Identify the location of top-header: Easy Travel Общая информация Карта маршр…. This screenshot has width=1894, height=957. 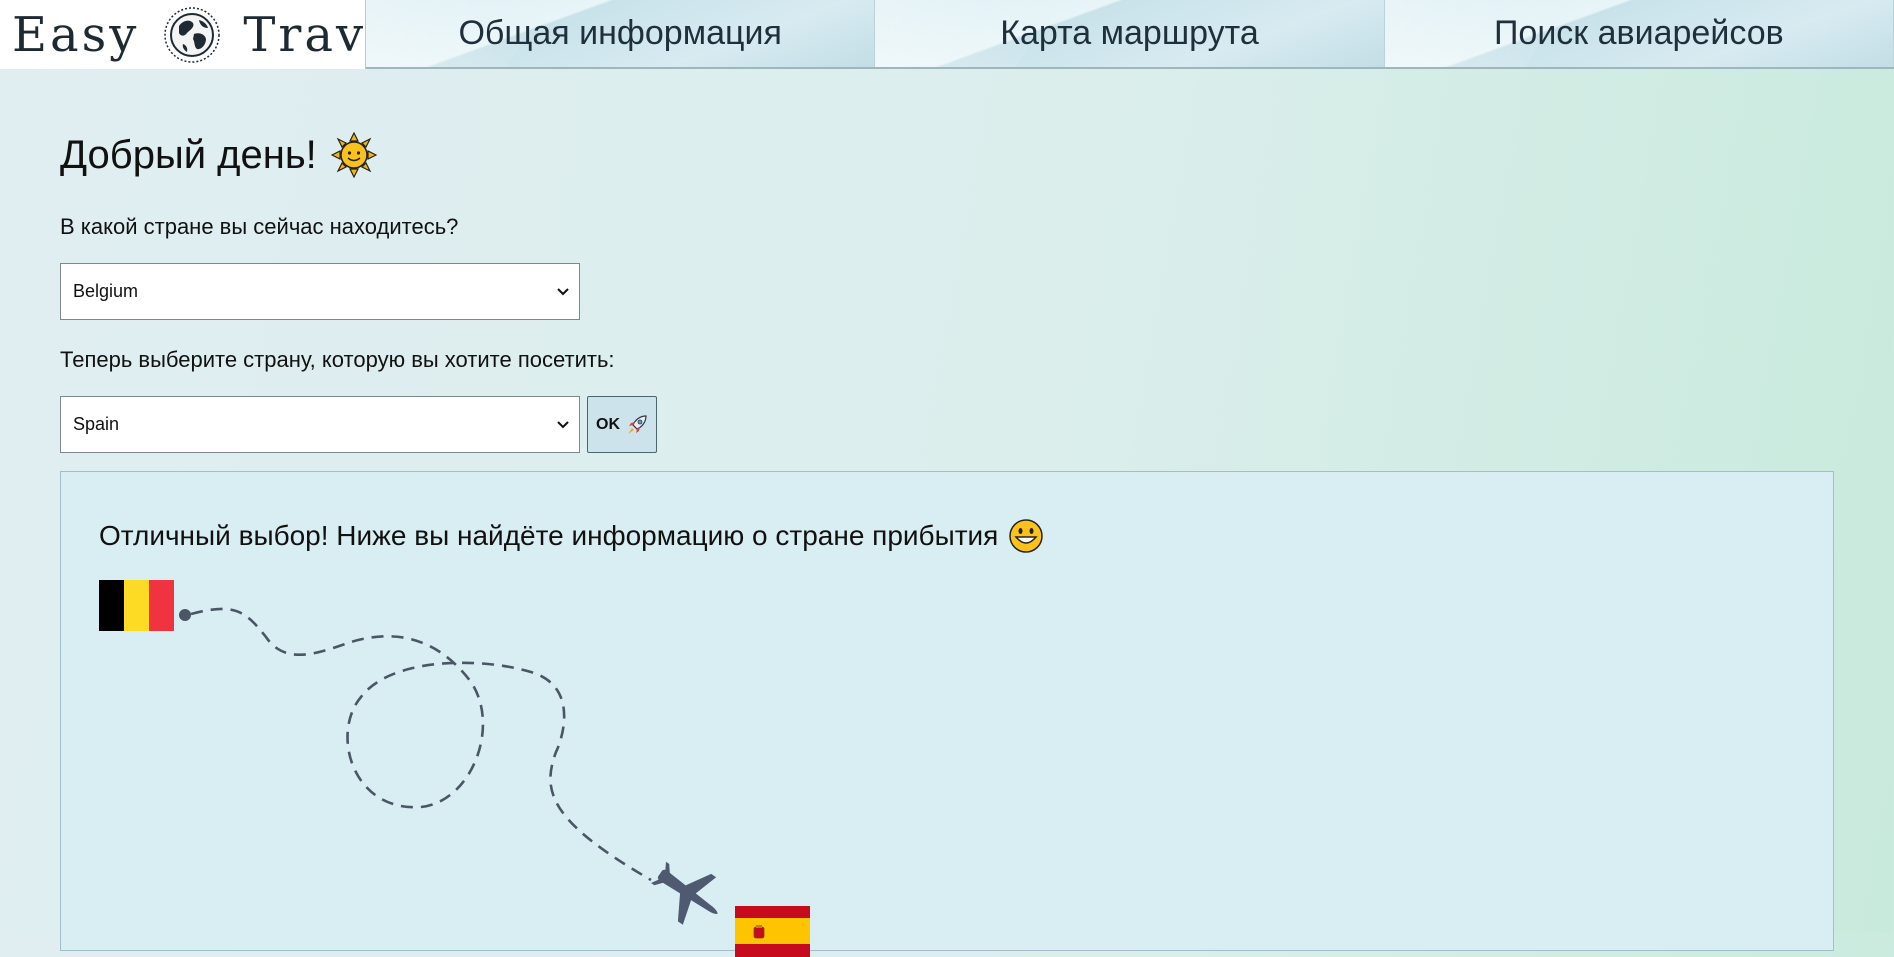
(947, 34).